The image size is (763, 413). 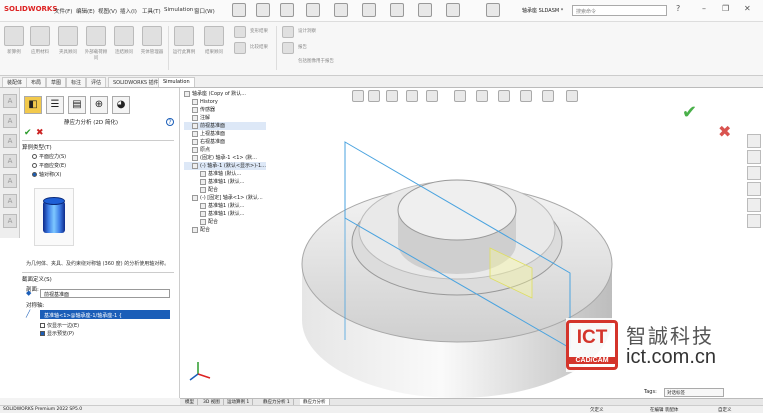 I want to click on feature-manager-icon: ◧, so click(x=33, y=105).